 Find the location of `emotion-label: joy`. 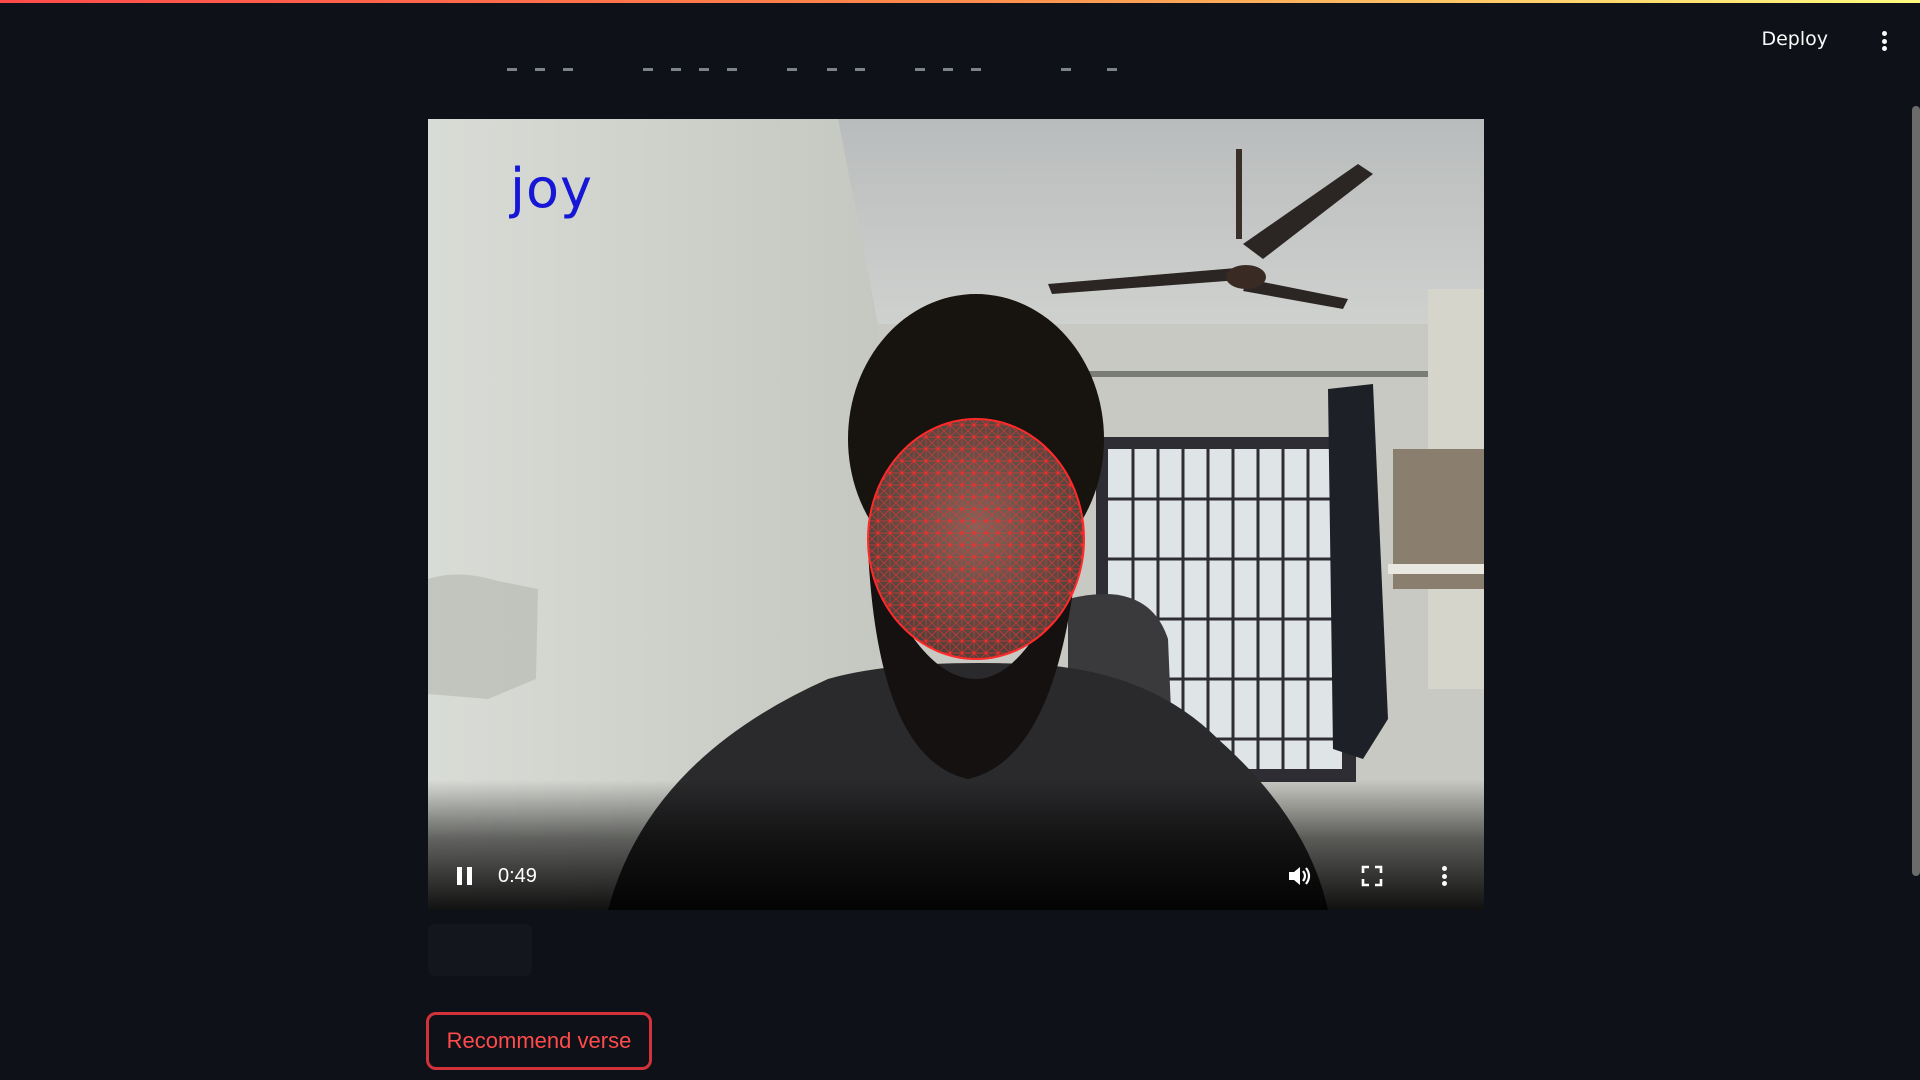

emotion-label: joy is located at coordinates (551, 188).